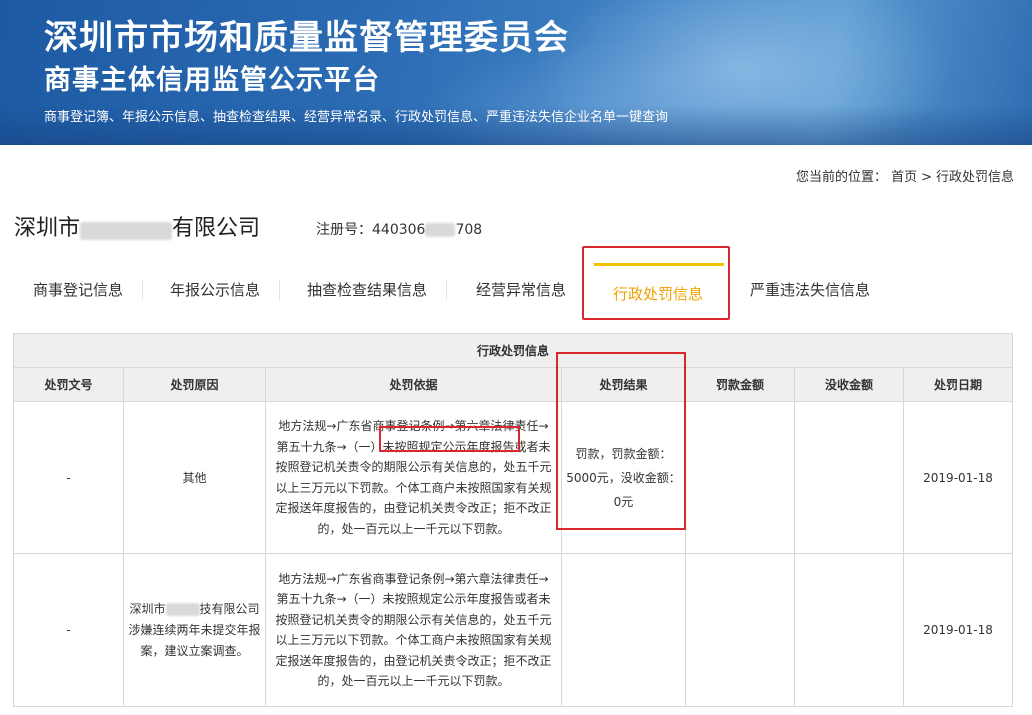 Image resolution: width=1032 pixels, height=715 pixels. What do you see at coordinates (194, 650) in the screenshot?
I see `reason-line: 案，建议立案调查。` at bounding box center [194, 650].